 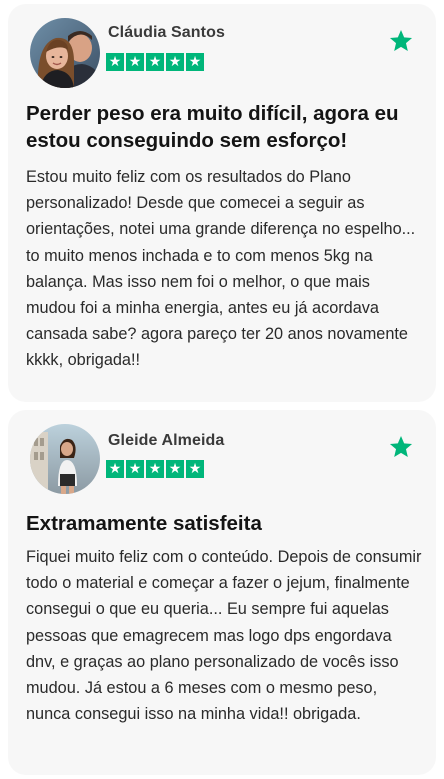 What do you see at coordinates (144, 523) in the screenshot?
I see `review-title: Extramamente satisfeita` at bounding box center [144, 523].